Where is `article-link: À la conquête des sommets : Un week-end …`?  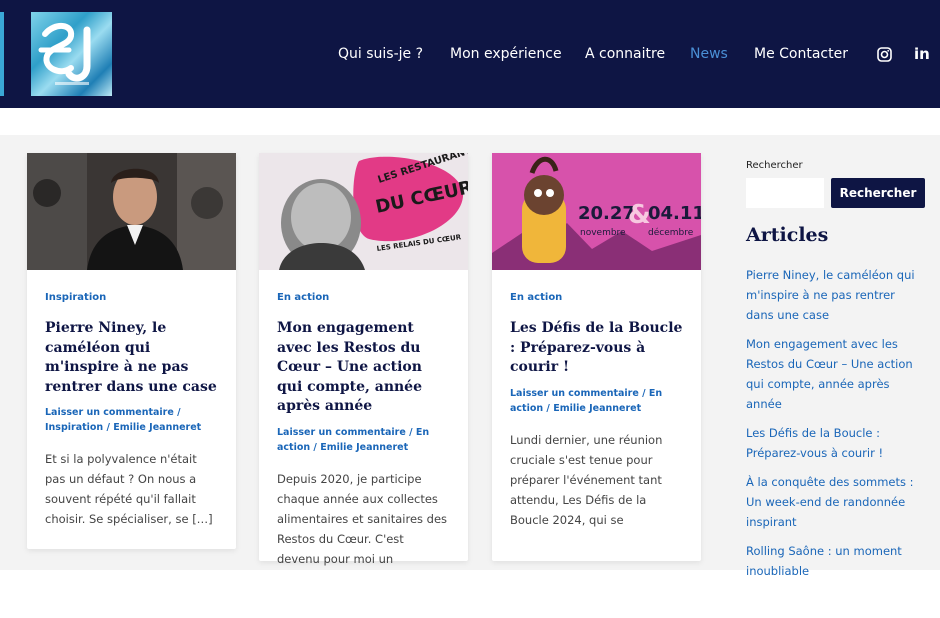
article-link: À la conquête des sommets : Un week-end … is located at coordinates (830, 502).